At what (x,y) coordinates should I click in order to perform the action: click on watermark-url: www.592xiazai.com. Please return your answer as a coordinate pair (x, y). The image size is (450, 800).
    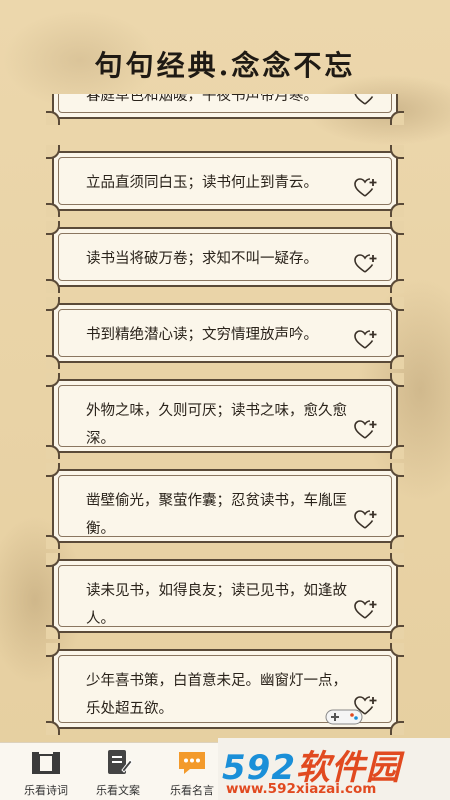
    Looking at the image, I should click on (301, 789).